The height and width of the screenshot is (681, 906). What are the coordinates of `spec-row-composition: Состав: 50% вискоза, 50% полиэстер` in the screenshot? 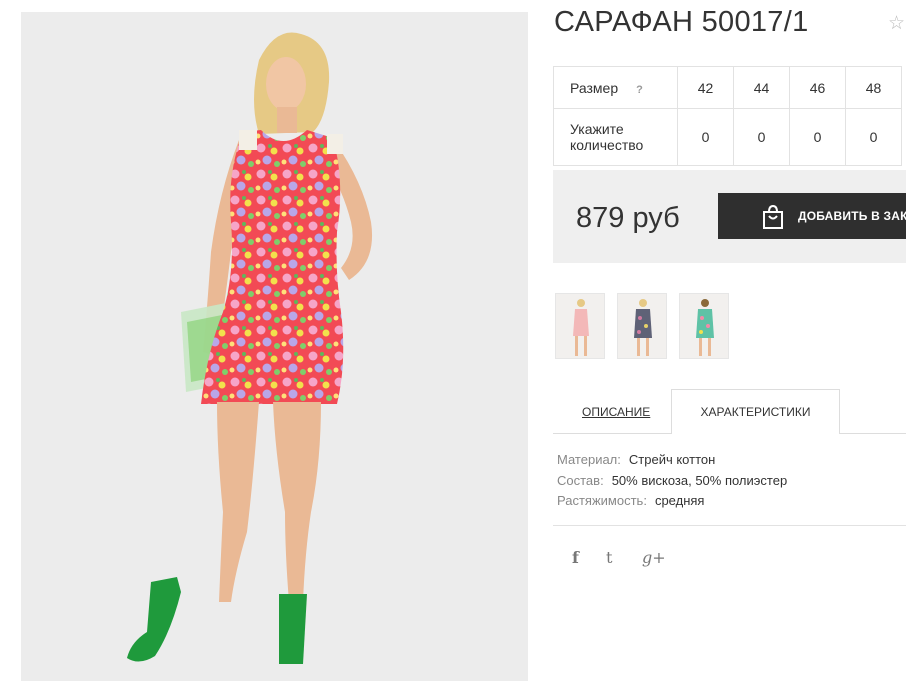 It's located at (672, 483).